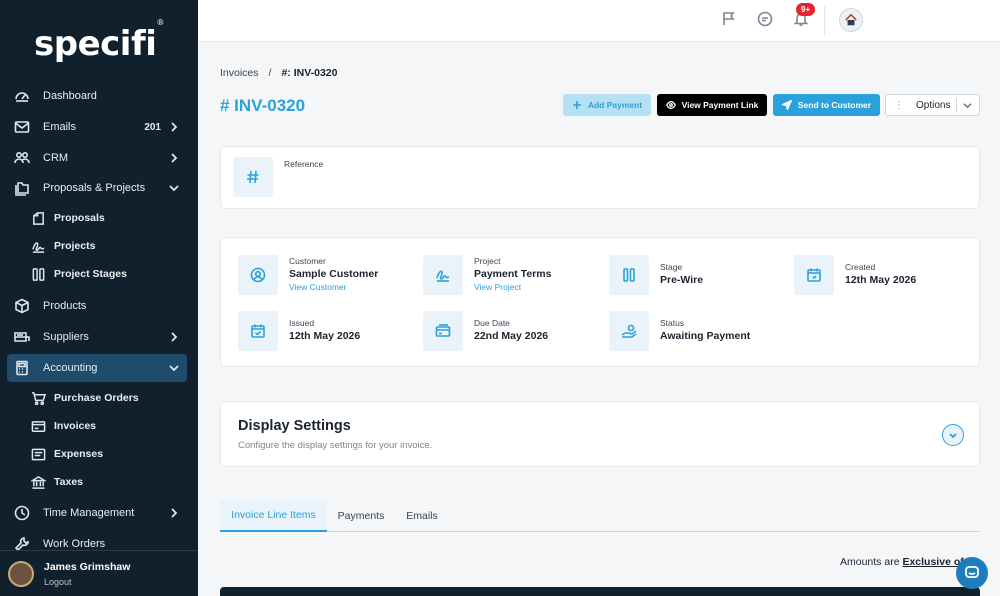 The width and height of the screenshot is (1000, 596). I want to click on user-icon, so click(258, 275).